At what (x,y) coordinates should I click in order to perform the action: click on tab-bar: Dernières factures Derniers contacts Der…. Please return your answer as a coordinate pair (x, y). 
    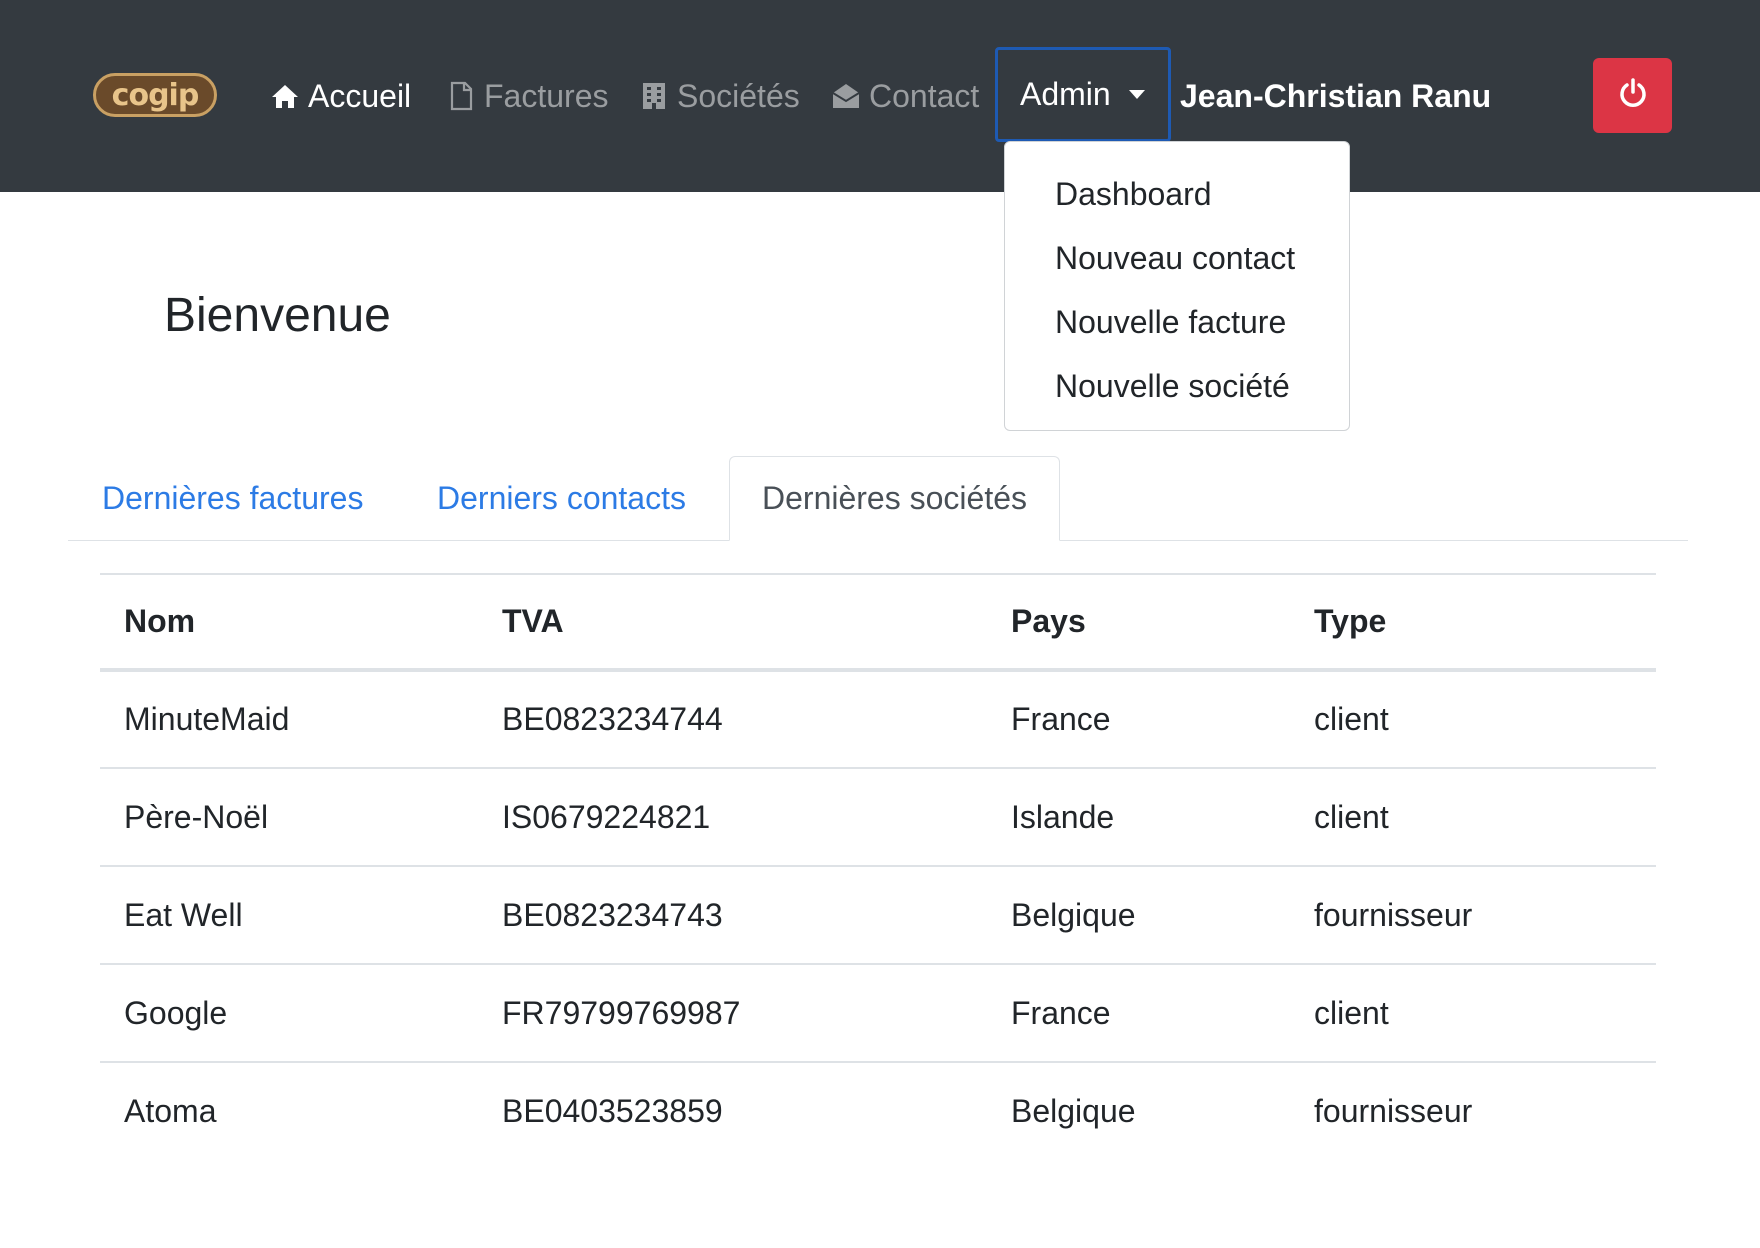
    Looking at the image, I should click on (878, 498).